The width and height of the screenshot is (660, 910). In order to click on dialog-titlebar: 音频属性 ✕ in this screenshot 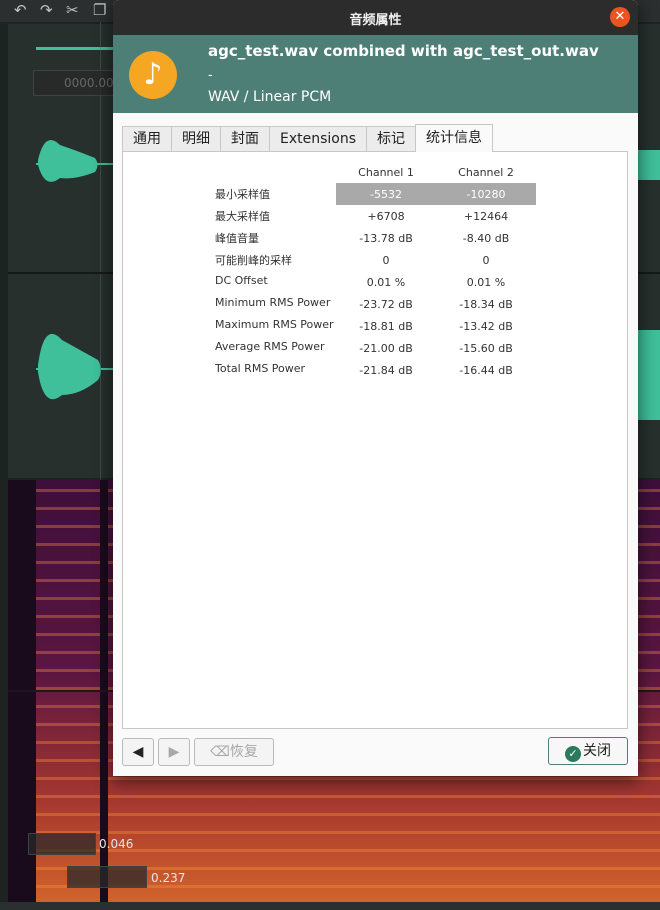, I will do `click(375, 17)`.